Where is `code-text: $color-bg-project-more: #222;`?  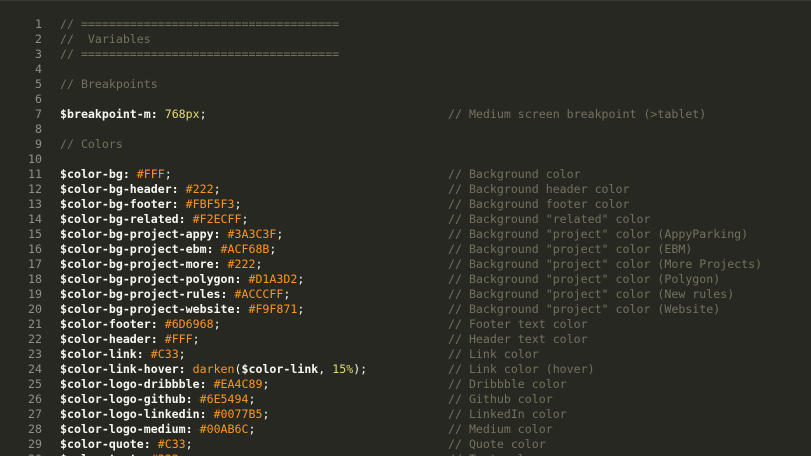
code-text: $color-bg-project-more: #222; is located at coordinates (161, 264).